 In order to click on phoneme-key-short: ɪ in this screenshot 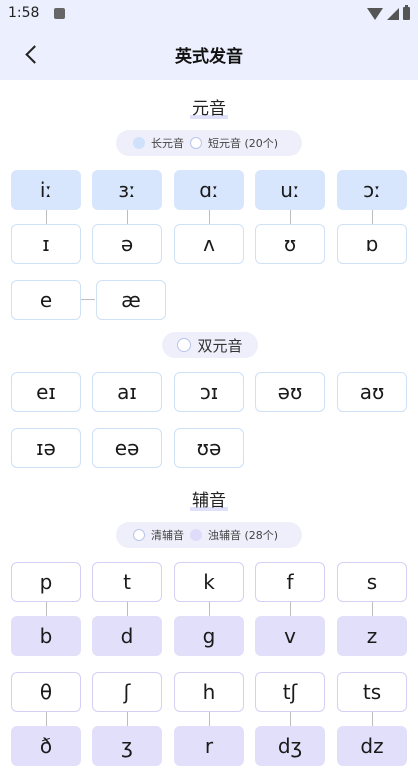, I will do `click(46, 244)`.